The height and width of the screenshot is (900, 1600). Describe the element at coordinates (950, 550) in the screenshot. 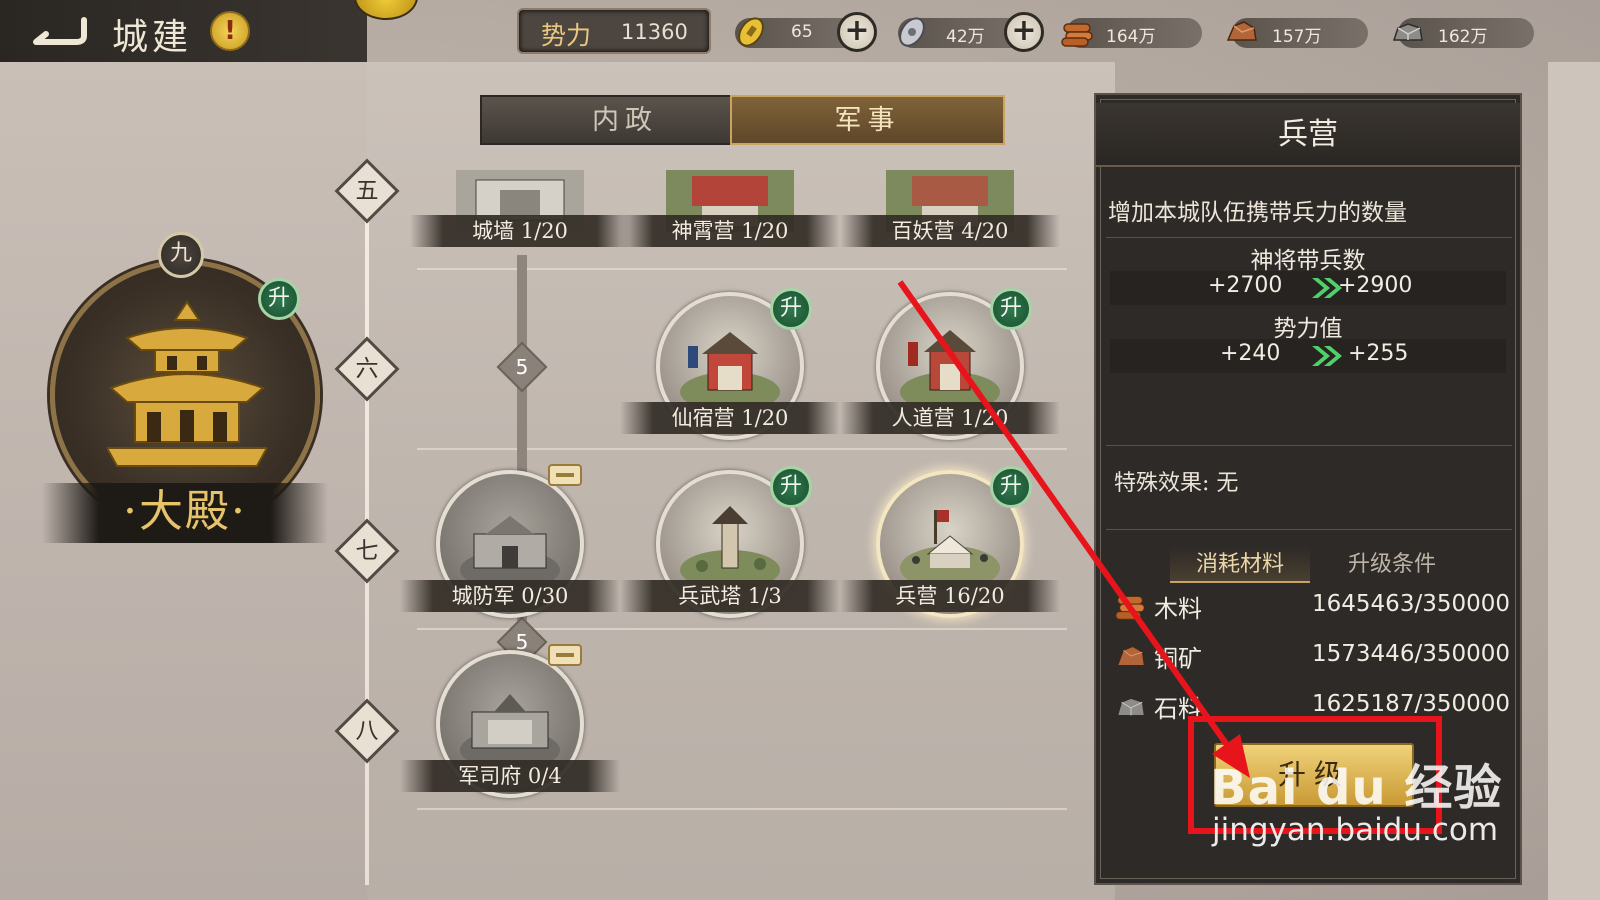

I see `bingying-barracks-icon` at that location.